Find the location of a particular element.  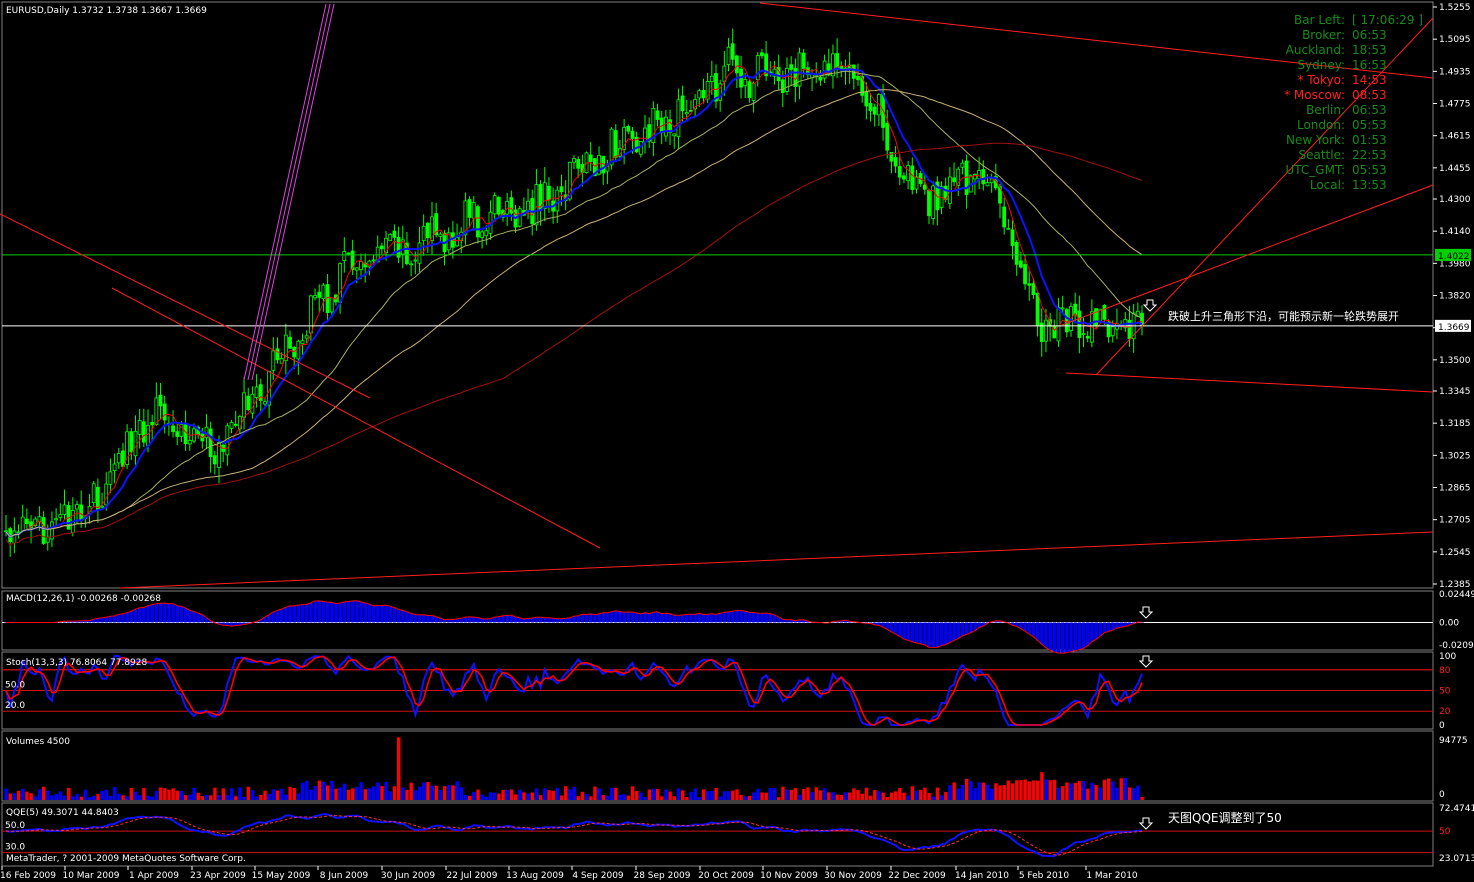

date-tick-label: 14 Jan 2010 is located at coordinates (982, 876).